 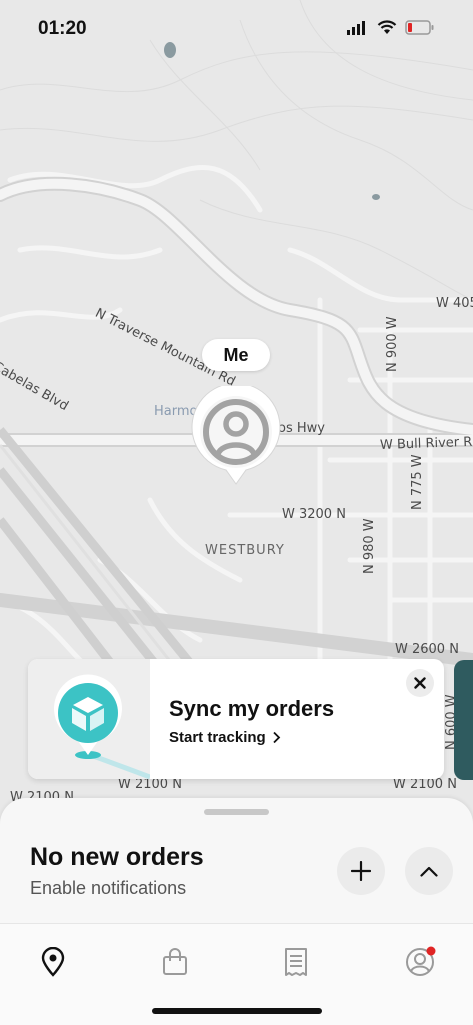 I want to click on sync-card-title: Sync my orders, so click(x=252, y=708).